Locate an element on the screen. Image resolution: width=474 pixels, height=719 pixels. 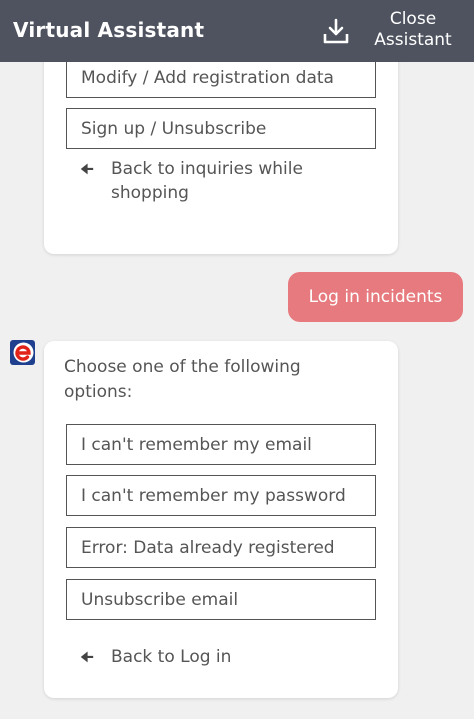
prompt-line2: options: is located at coordinates (98, 392).